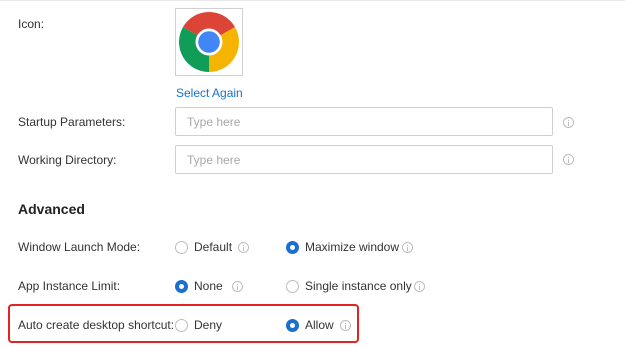 The height and width of the screenshot is (347, 625). I want to click on launch-default-info-icon, so click(243, 247).